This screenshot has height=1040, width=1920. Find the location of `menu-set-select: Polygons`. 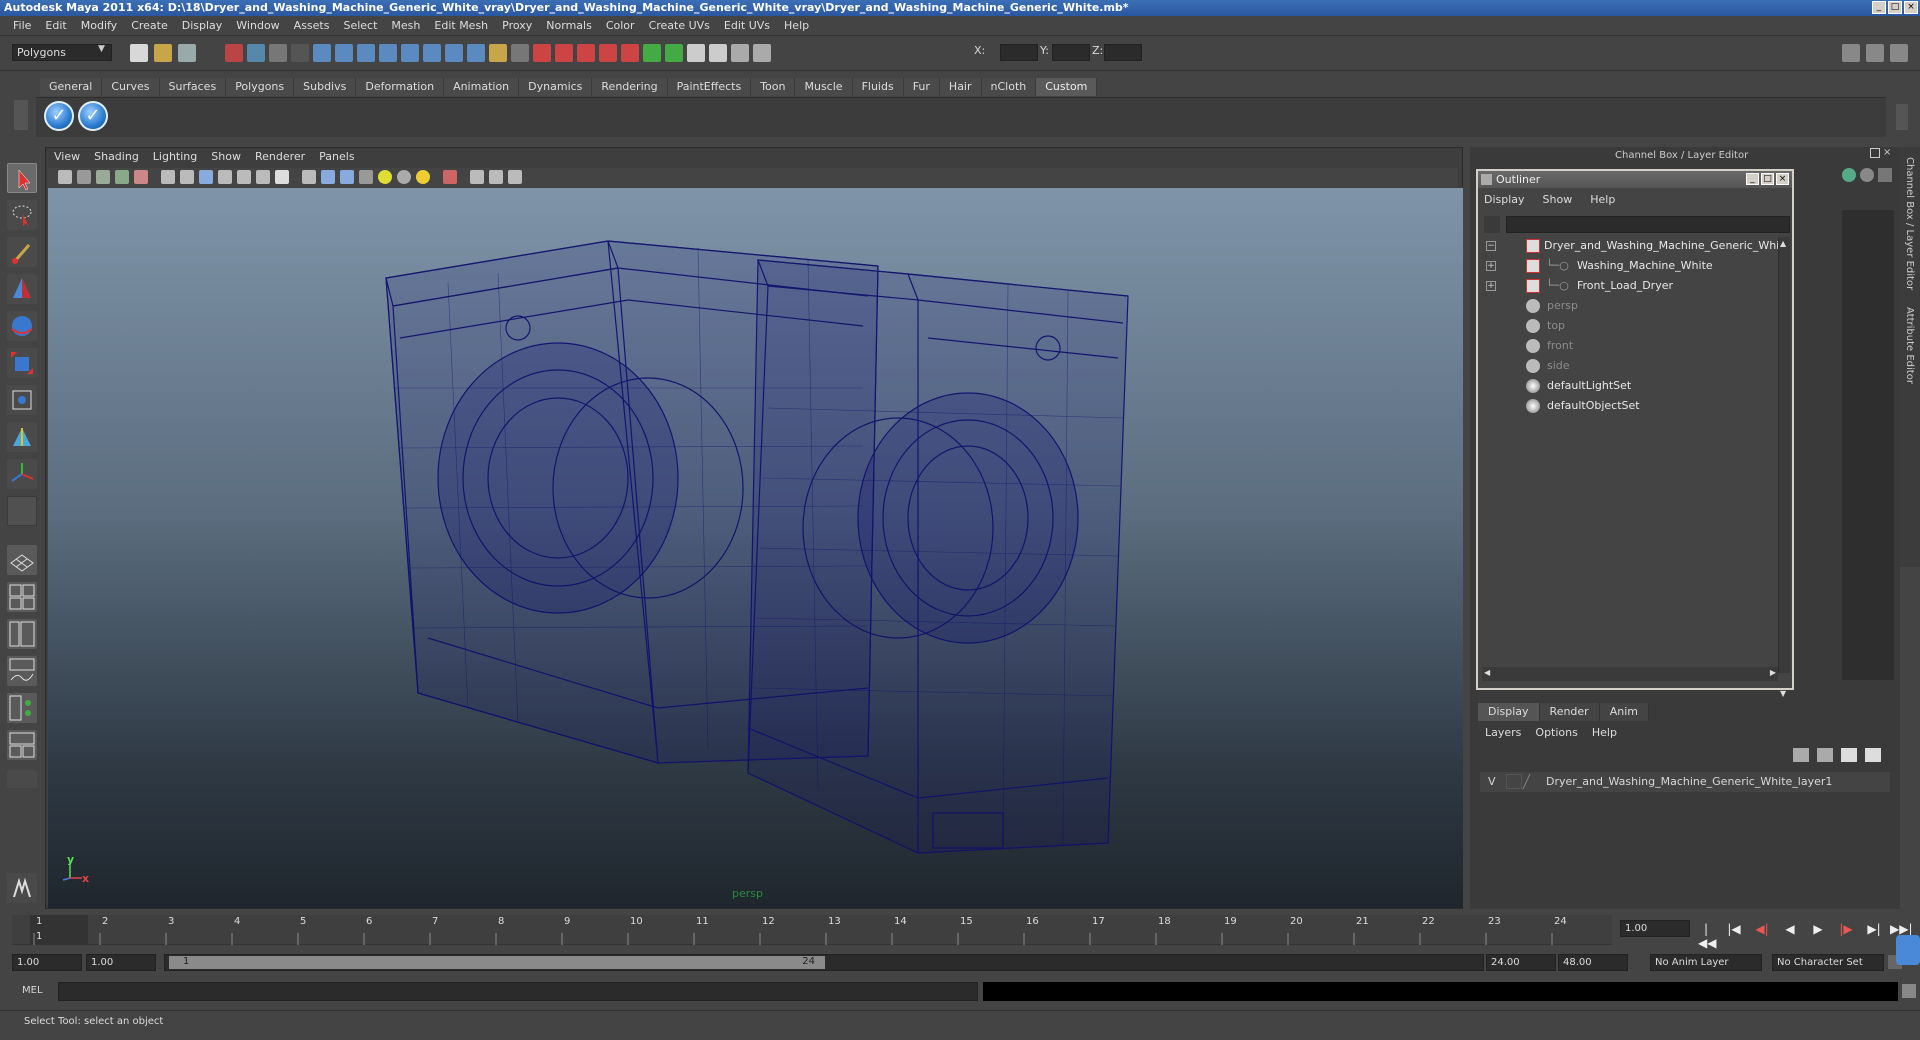

menu-set-select: Polygons is located at coordinates (62, 52).